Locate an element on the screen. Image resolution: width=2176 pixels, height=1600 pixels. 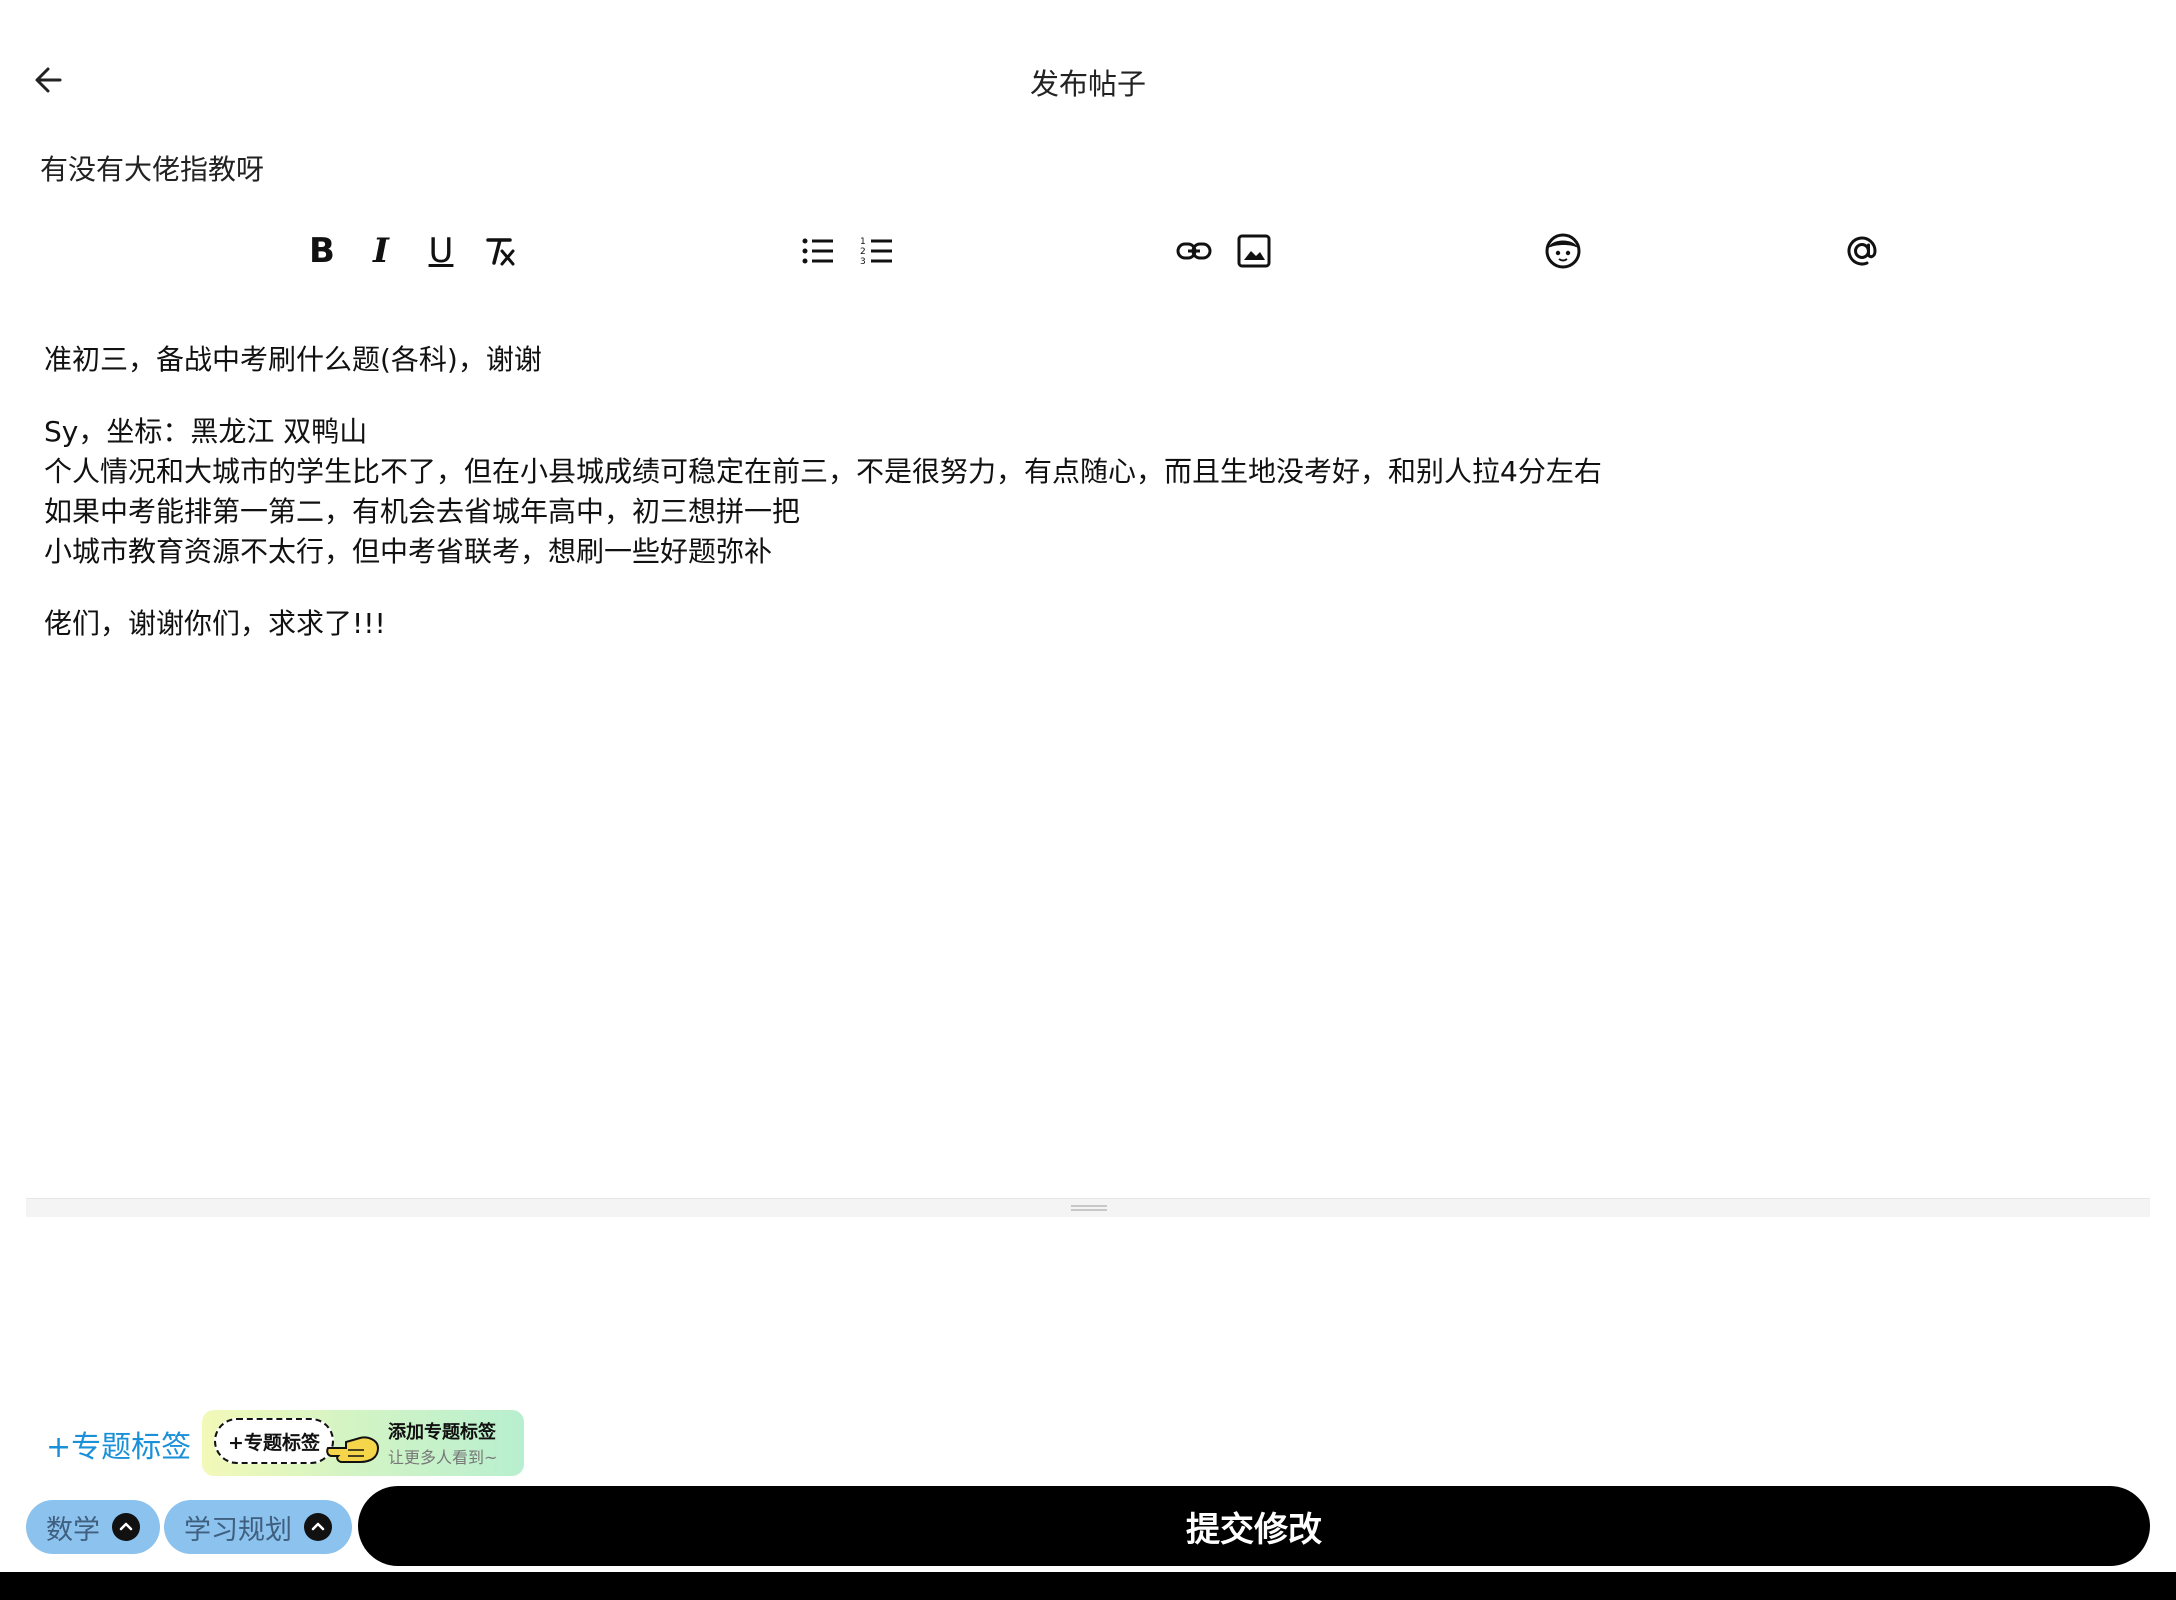
tag-label: 学习规划 is located at coordinates (238, 1530).